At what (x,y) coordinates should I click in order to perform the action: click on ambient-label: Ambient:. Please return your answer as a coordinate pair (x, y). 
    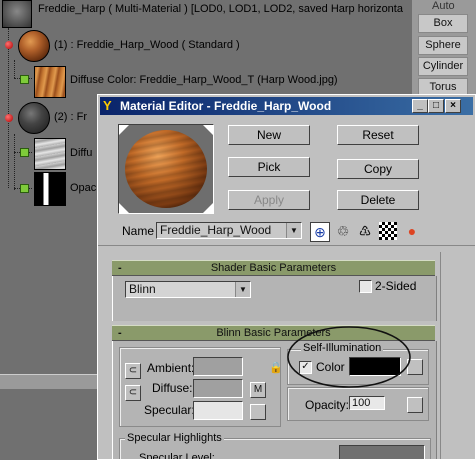
    Looking at the image, I should click on (171, 368).